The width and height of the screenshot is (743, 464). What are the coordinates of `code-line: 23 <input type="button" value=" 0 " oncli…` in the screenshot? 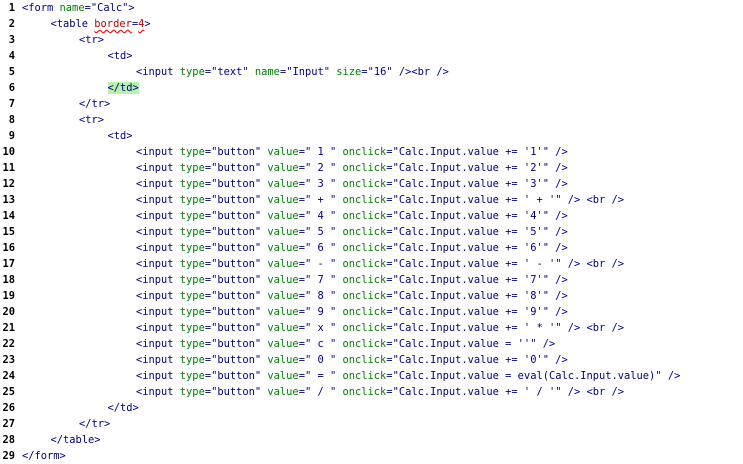 It's located at (371, 360).